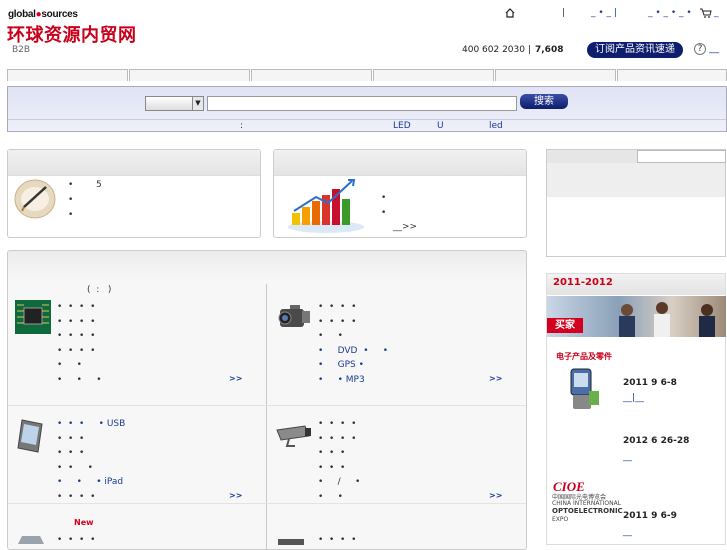 Image resolution: width=727 pixels, height=550 pixels. What do you see at coordinates (362, 103) in the screenshot?
I see `search-input` at bounding box center [362, 103].